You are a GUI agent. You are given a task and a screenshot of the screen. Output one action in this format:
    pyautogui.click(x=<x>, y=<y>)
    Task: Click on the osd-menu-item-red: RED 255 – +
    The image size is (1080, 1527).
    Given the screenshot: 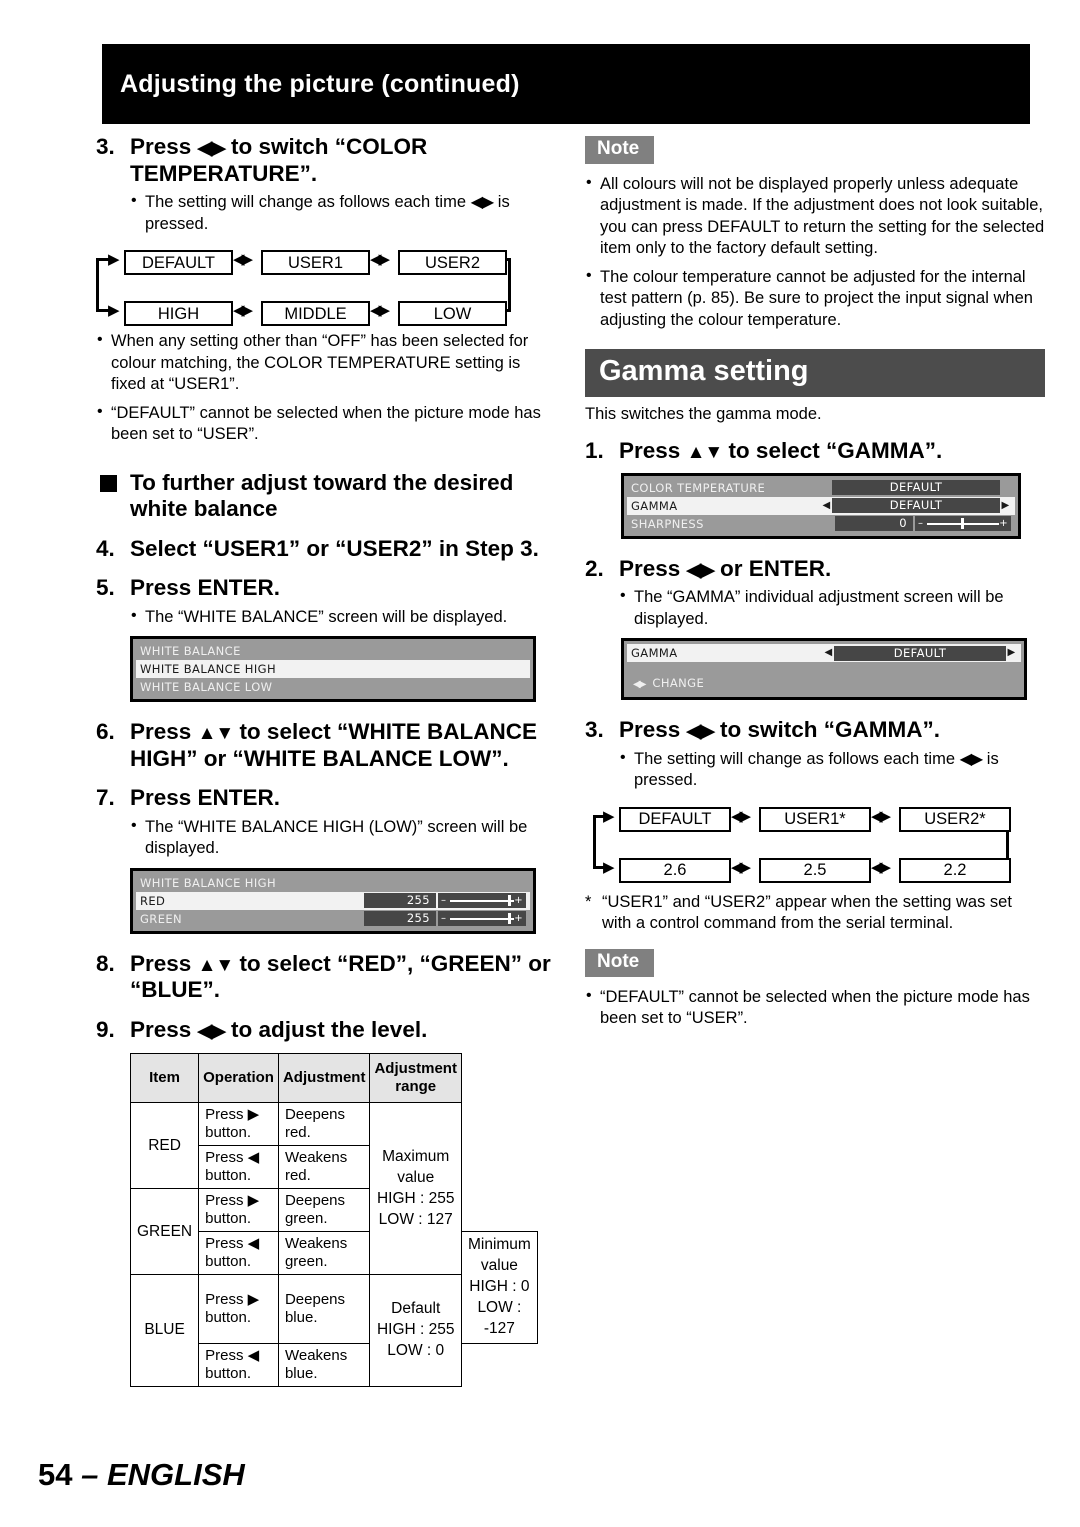 What is the action you would take?
    pyautogui.click(x=333, y=900)
    